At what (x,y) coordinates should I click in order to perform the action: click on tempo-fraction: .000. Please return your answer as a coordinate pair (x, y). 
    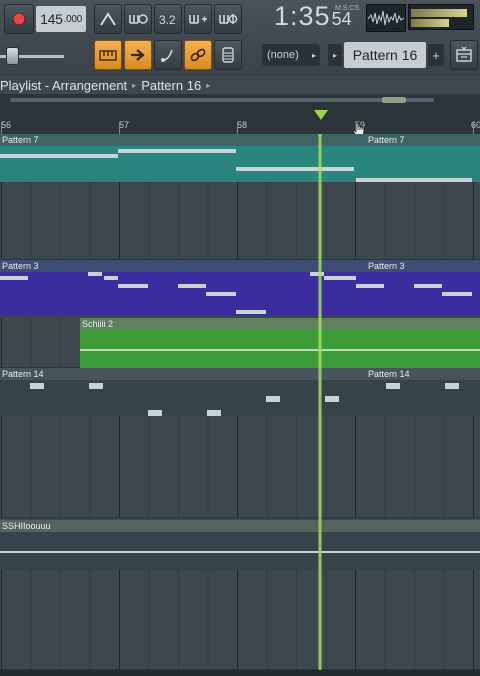
    Looking at the image, I should click on (73, 19).